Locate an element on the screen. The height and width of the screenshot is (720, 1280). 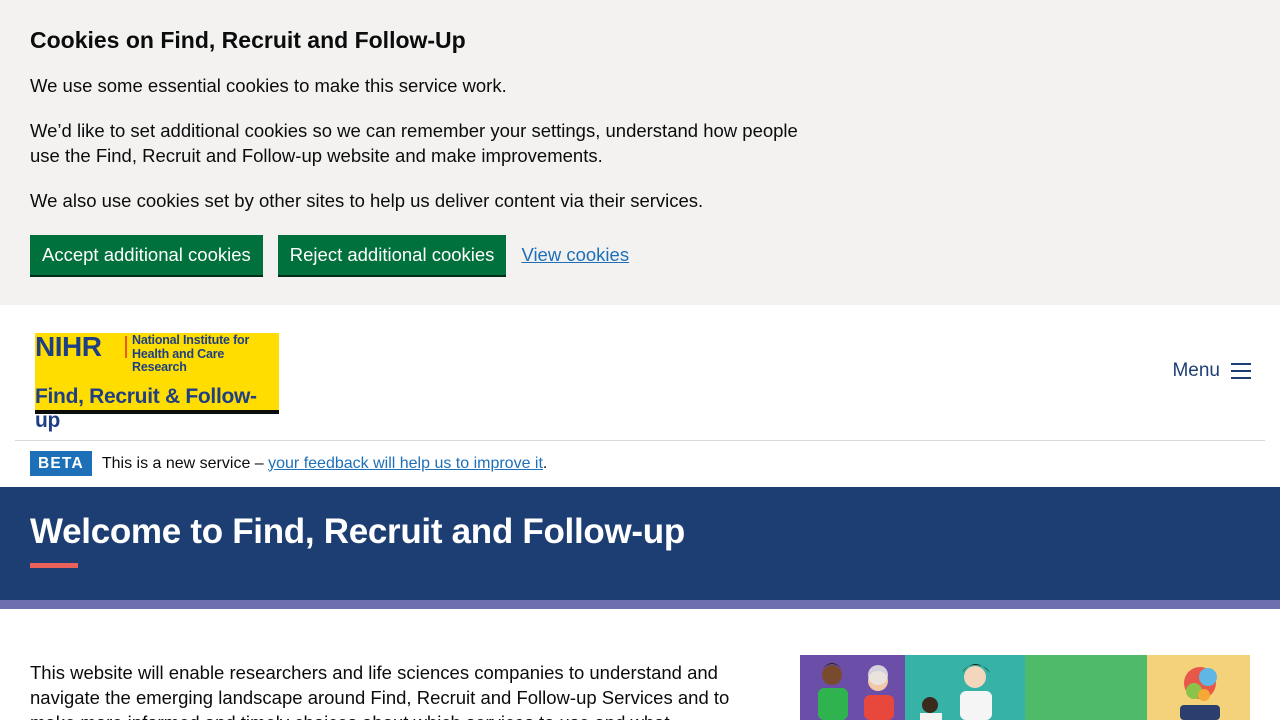
reject-cookies-button: Reject additional cookies is located at coordinates (392, 255).